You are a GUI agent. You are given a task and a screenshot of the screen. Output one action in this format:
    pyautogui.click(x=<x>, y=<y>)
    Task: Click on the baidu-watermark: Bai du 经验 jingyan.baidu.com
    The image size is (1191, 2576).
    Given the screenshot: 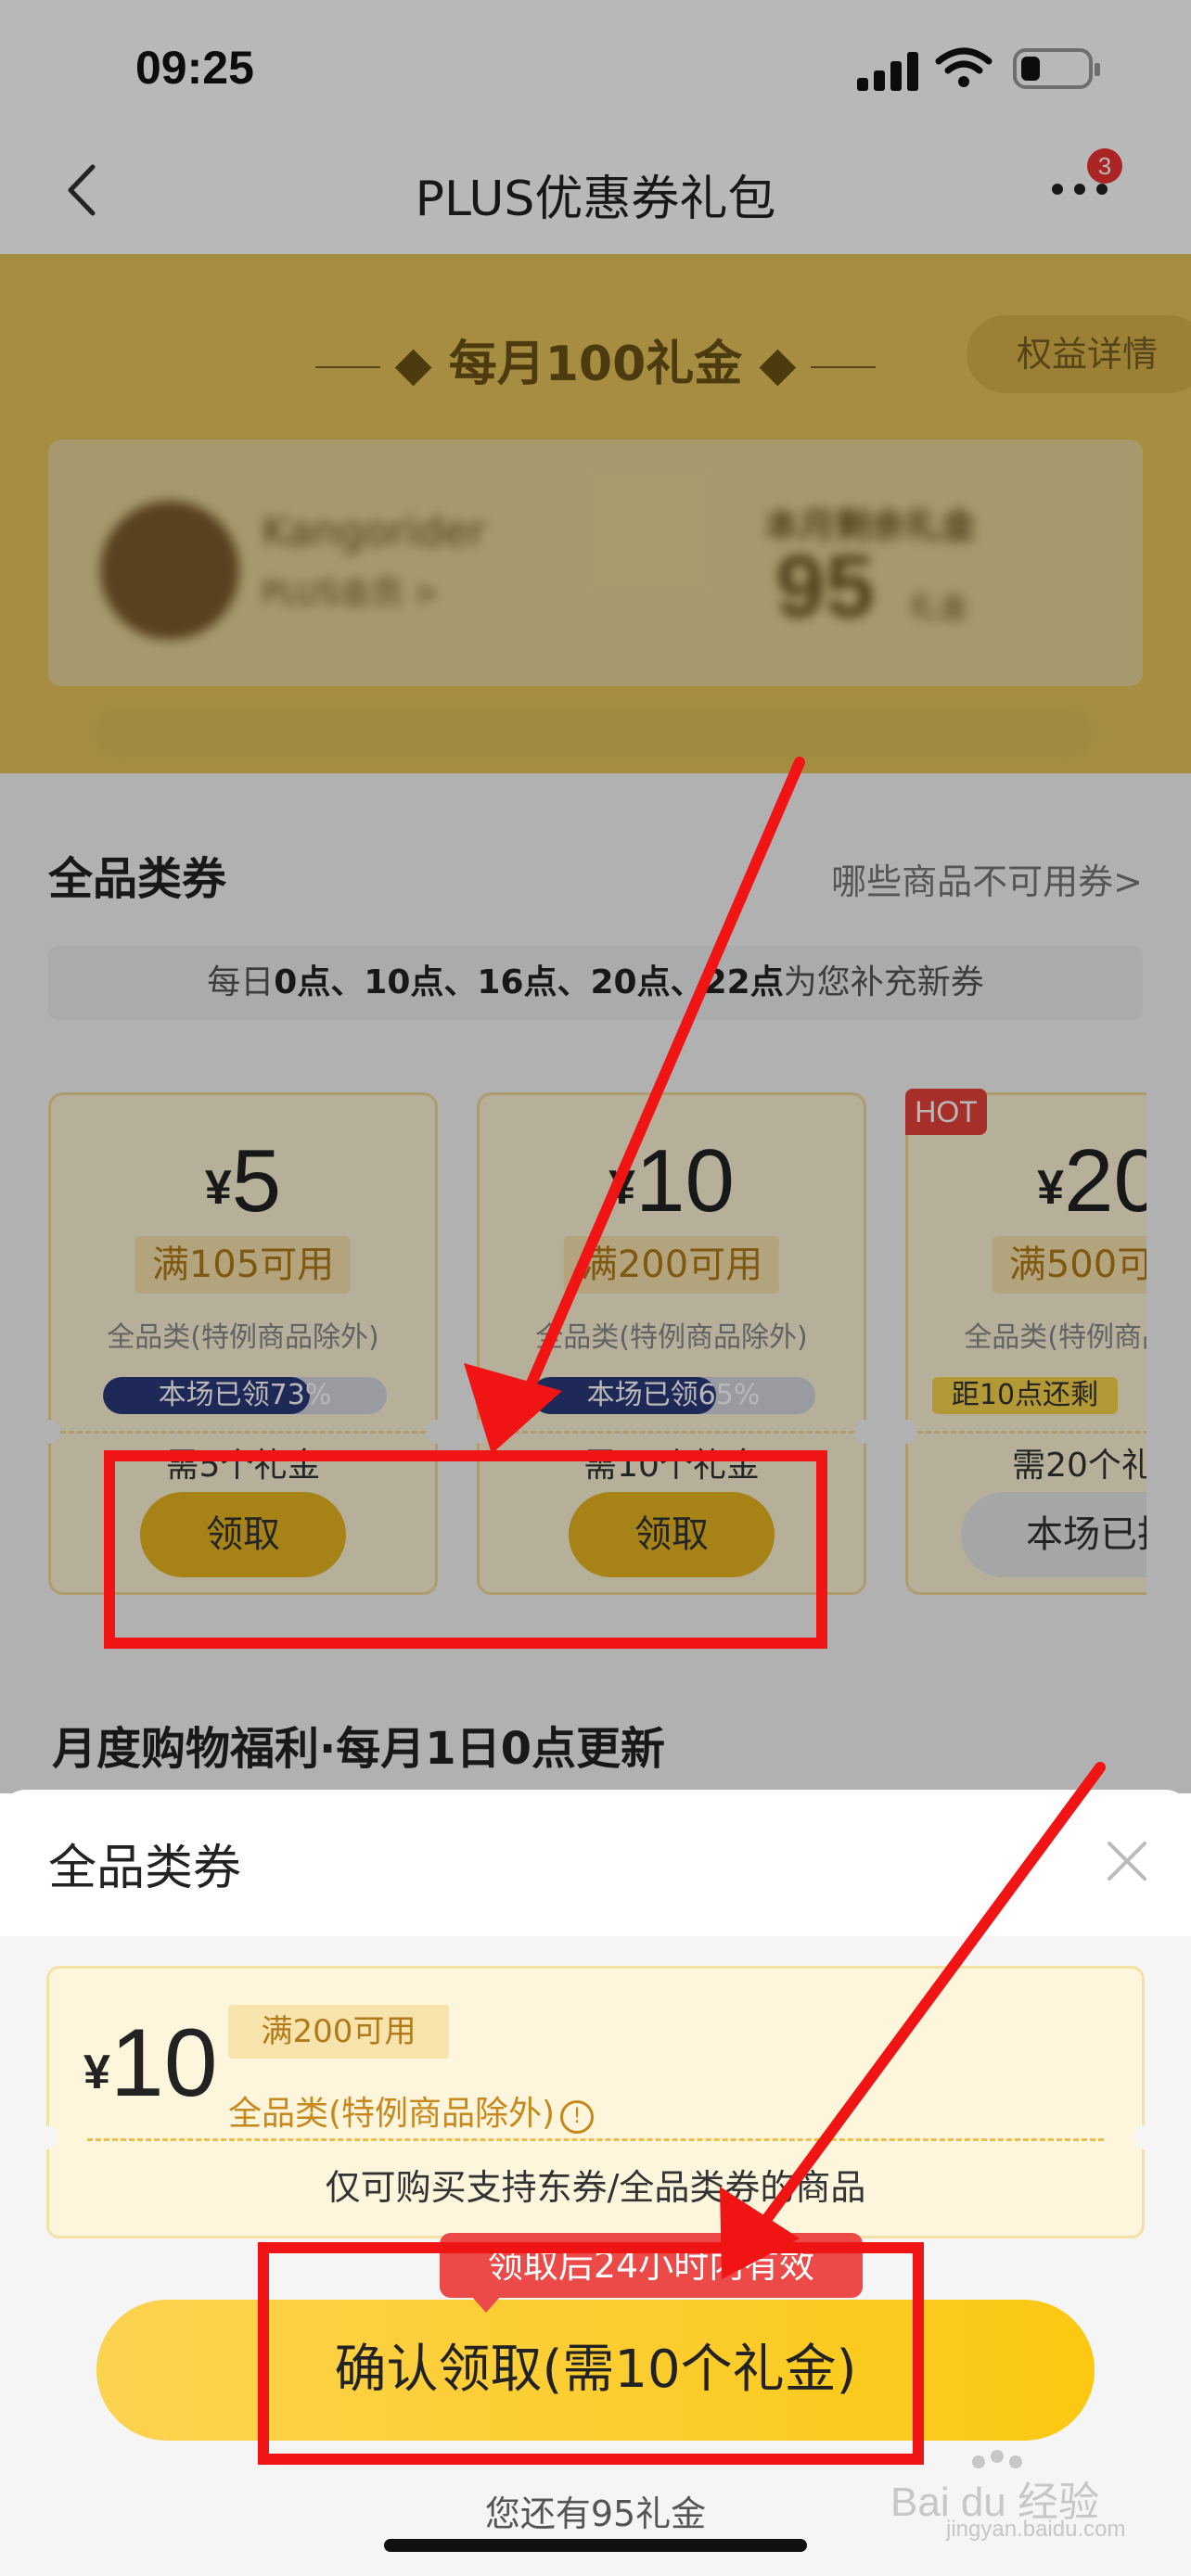 What is the action you would take?
    pyautogui.click(x=1029, y=2495)
    